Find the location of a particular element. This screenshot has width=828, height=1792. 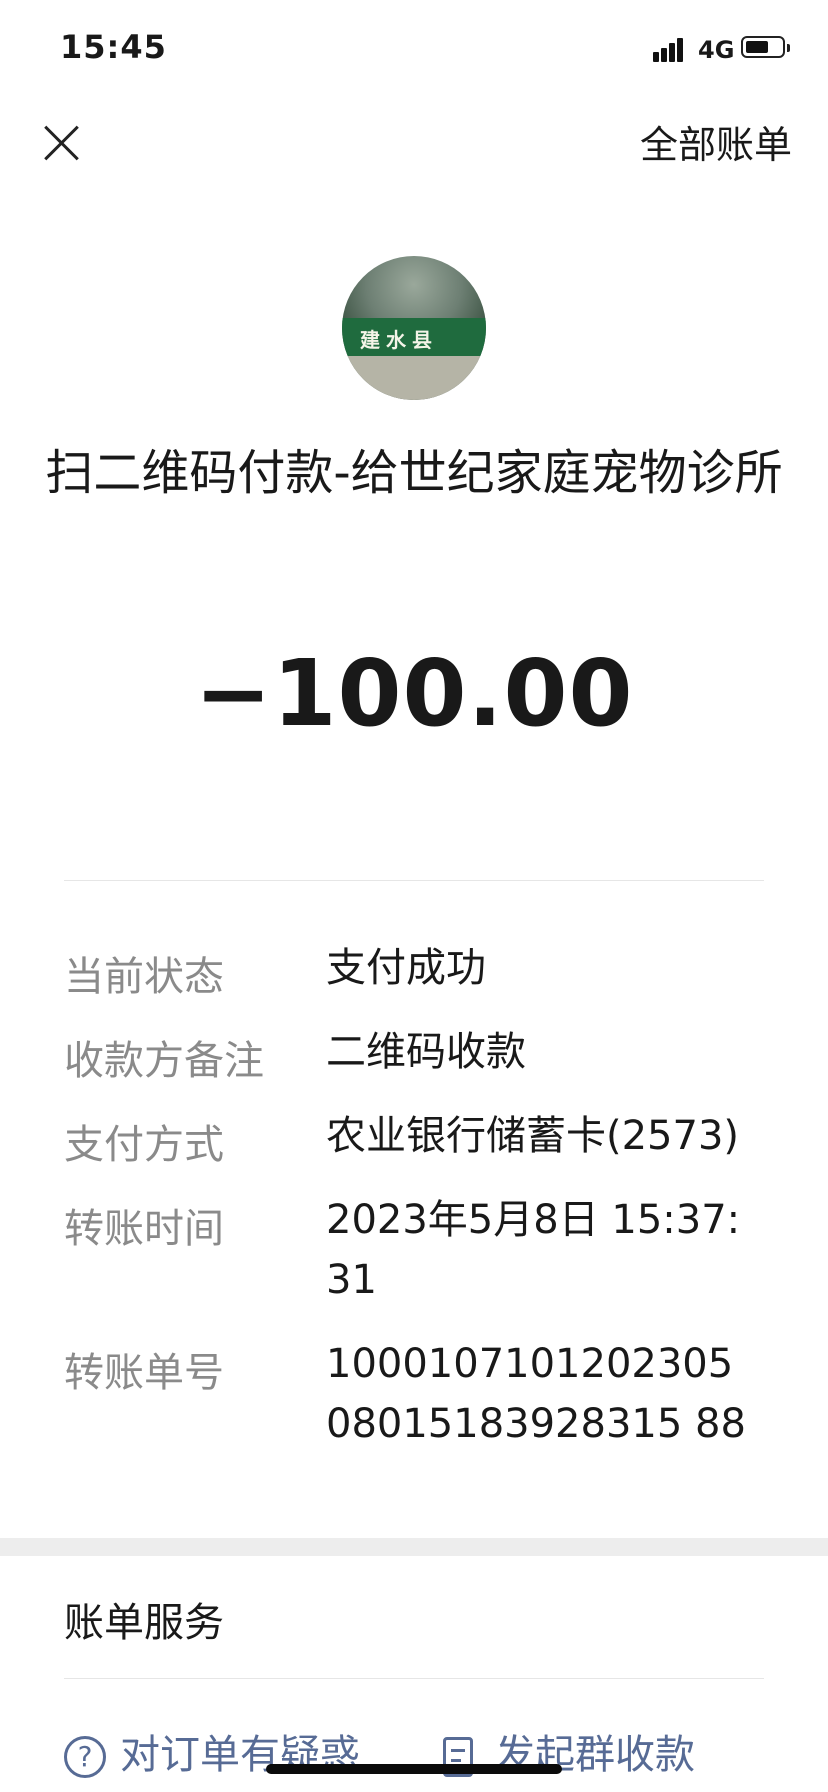

detail-label-status: 当前状态 is located at coordinates (144, 977).